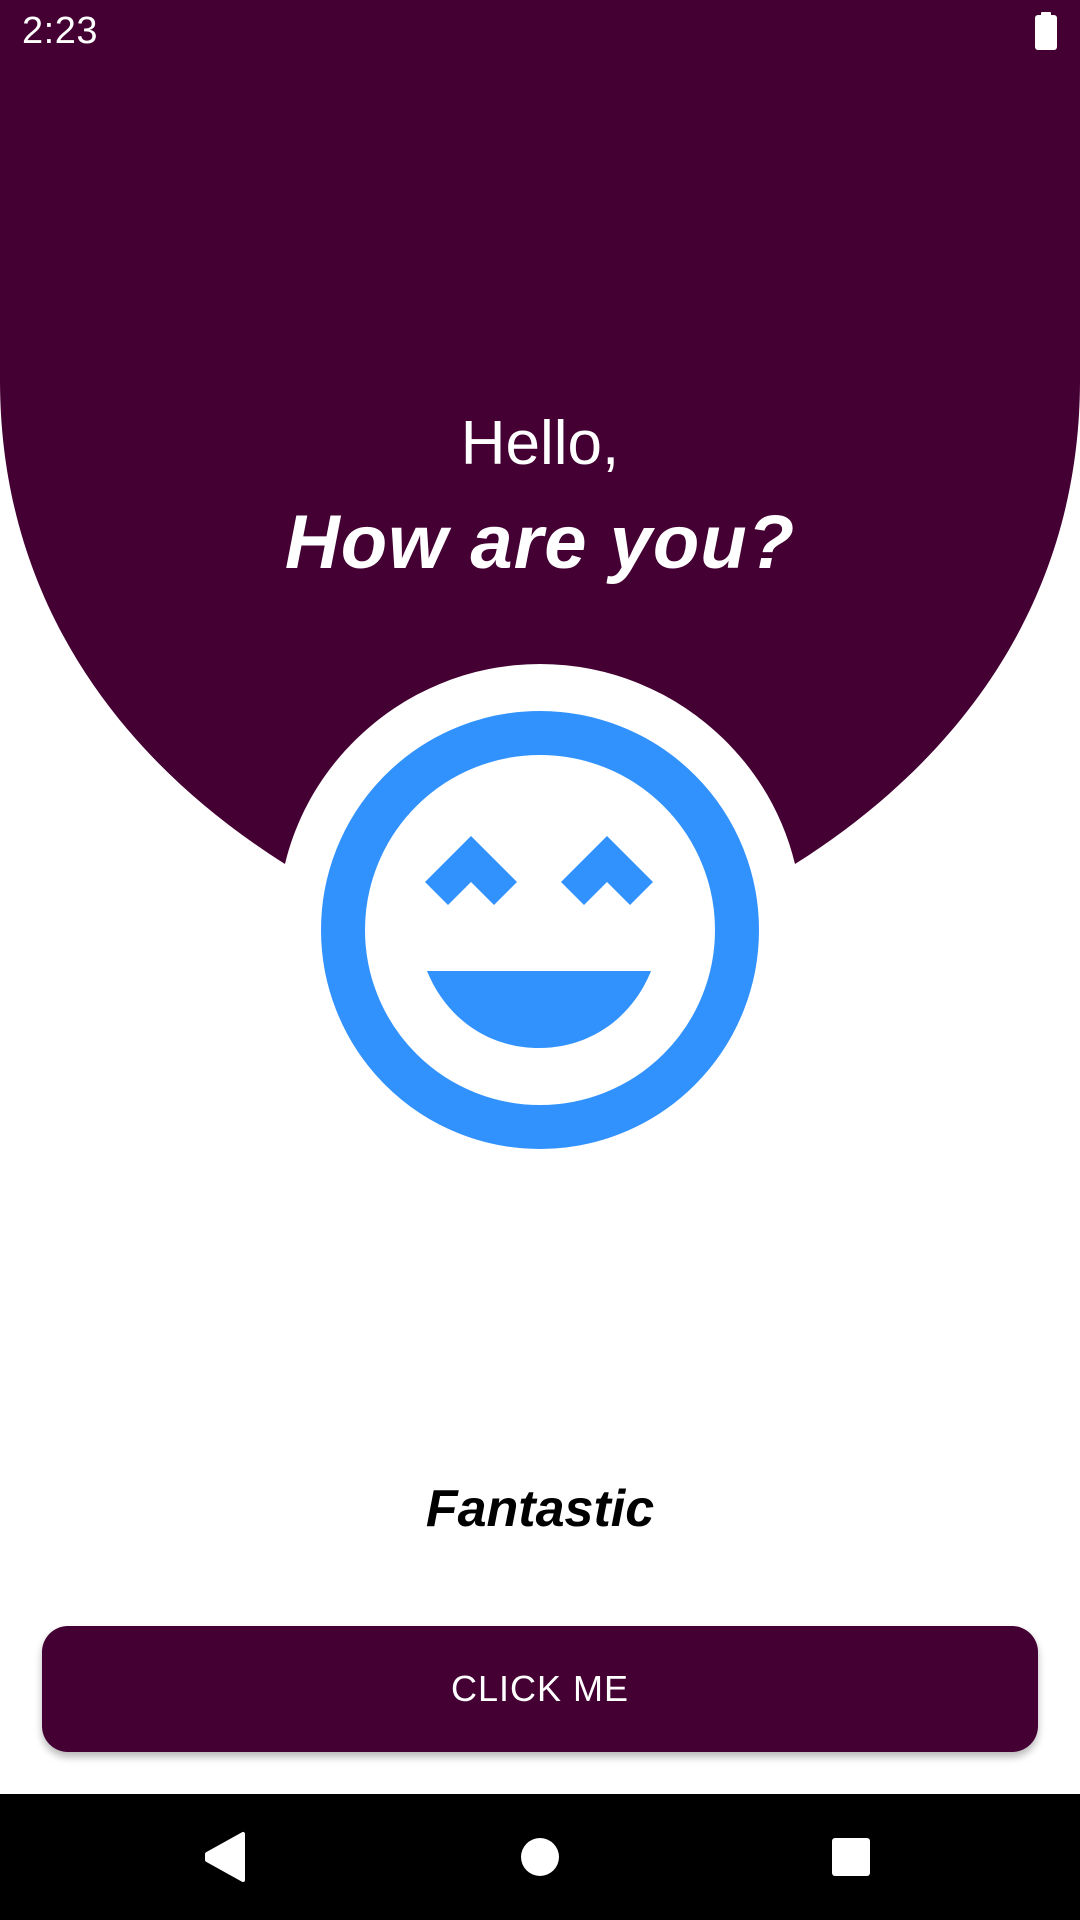 This screenshot has height=1920, width=1080. I want to click on recents-square-icon, so click(850, 1857).